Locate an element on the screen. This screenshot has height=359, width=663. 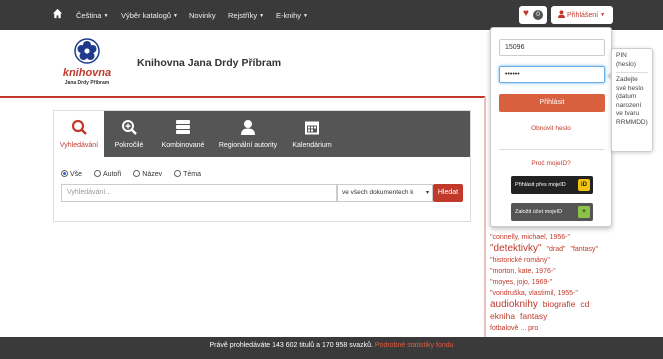
search-scope-select: ve všech dokumentech k ▾ is located at coordinates (385, 193).